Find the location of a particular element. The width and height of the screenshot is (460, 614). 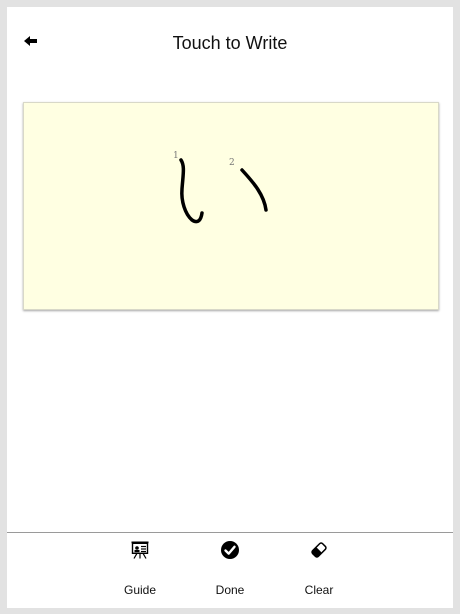

guide-label: Guide is located at coordinates (140, 590).